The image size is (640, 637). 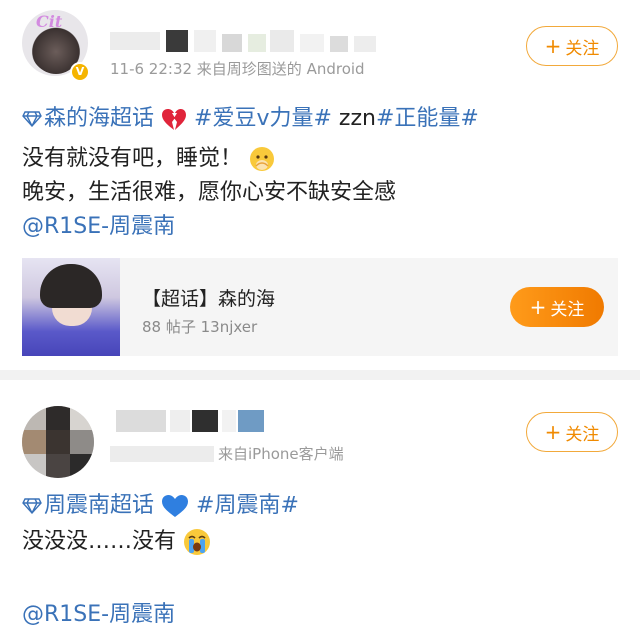 I want to click on hashtag-link: #周震南#, so click(x=247, y=505).